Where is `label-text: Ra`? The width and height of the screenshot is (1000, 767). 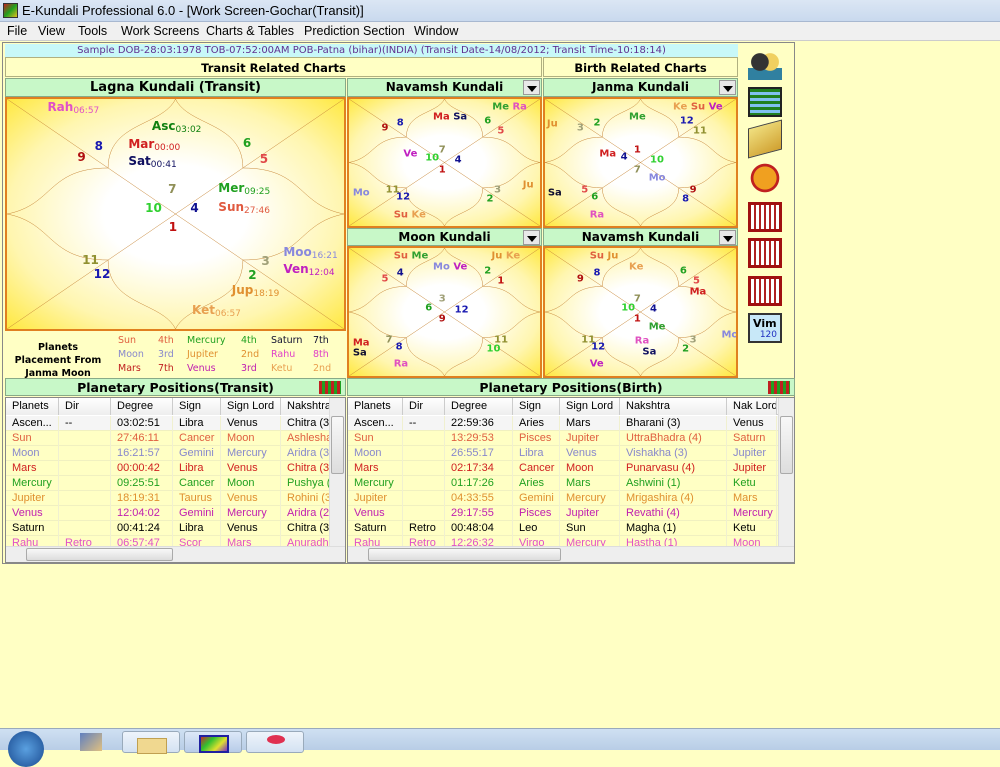 label-text: Ra is located at coordinates (401, 364).